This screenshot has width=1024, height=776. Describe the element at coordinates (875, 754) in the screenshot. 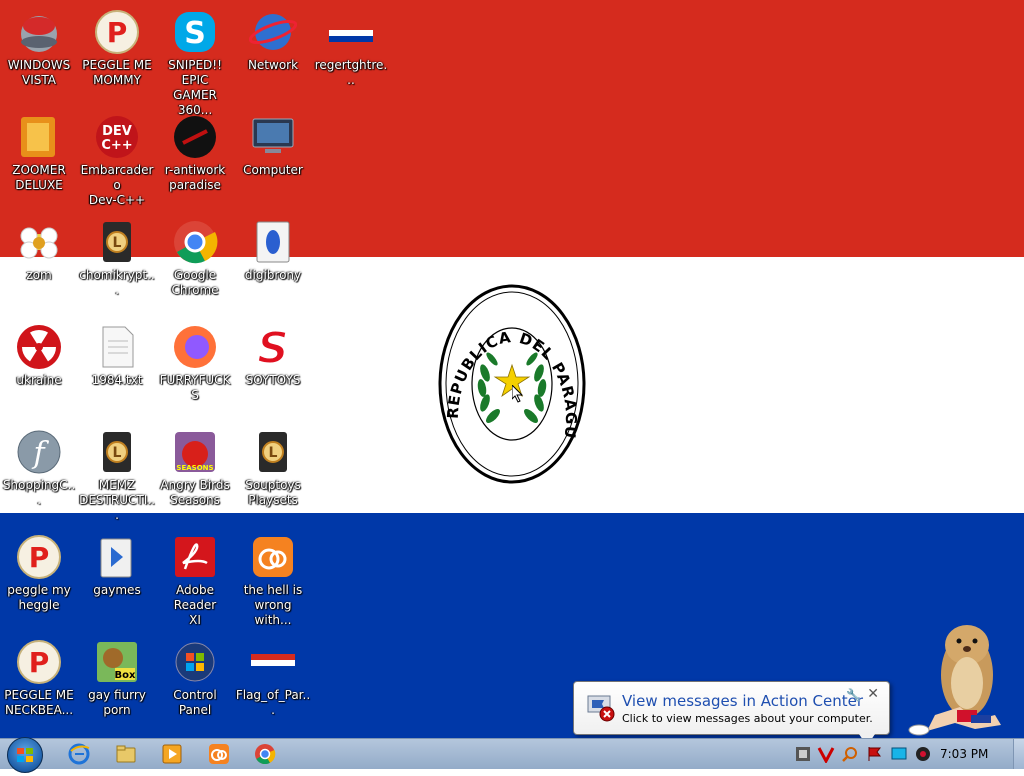

I see `action-center-flag-tray-icon` at that location.